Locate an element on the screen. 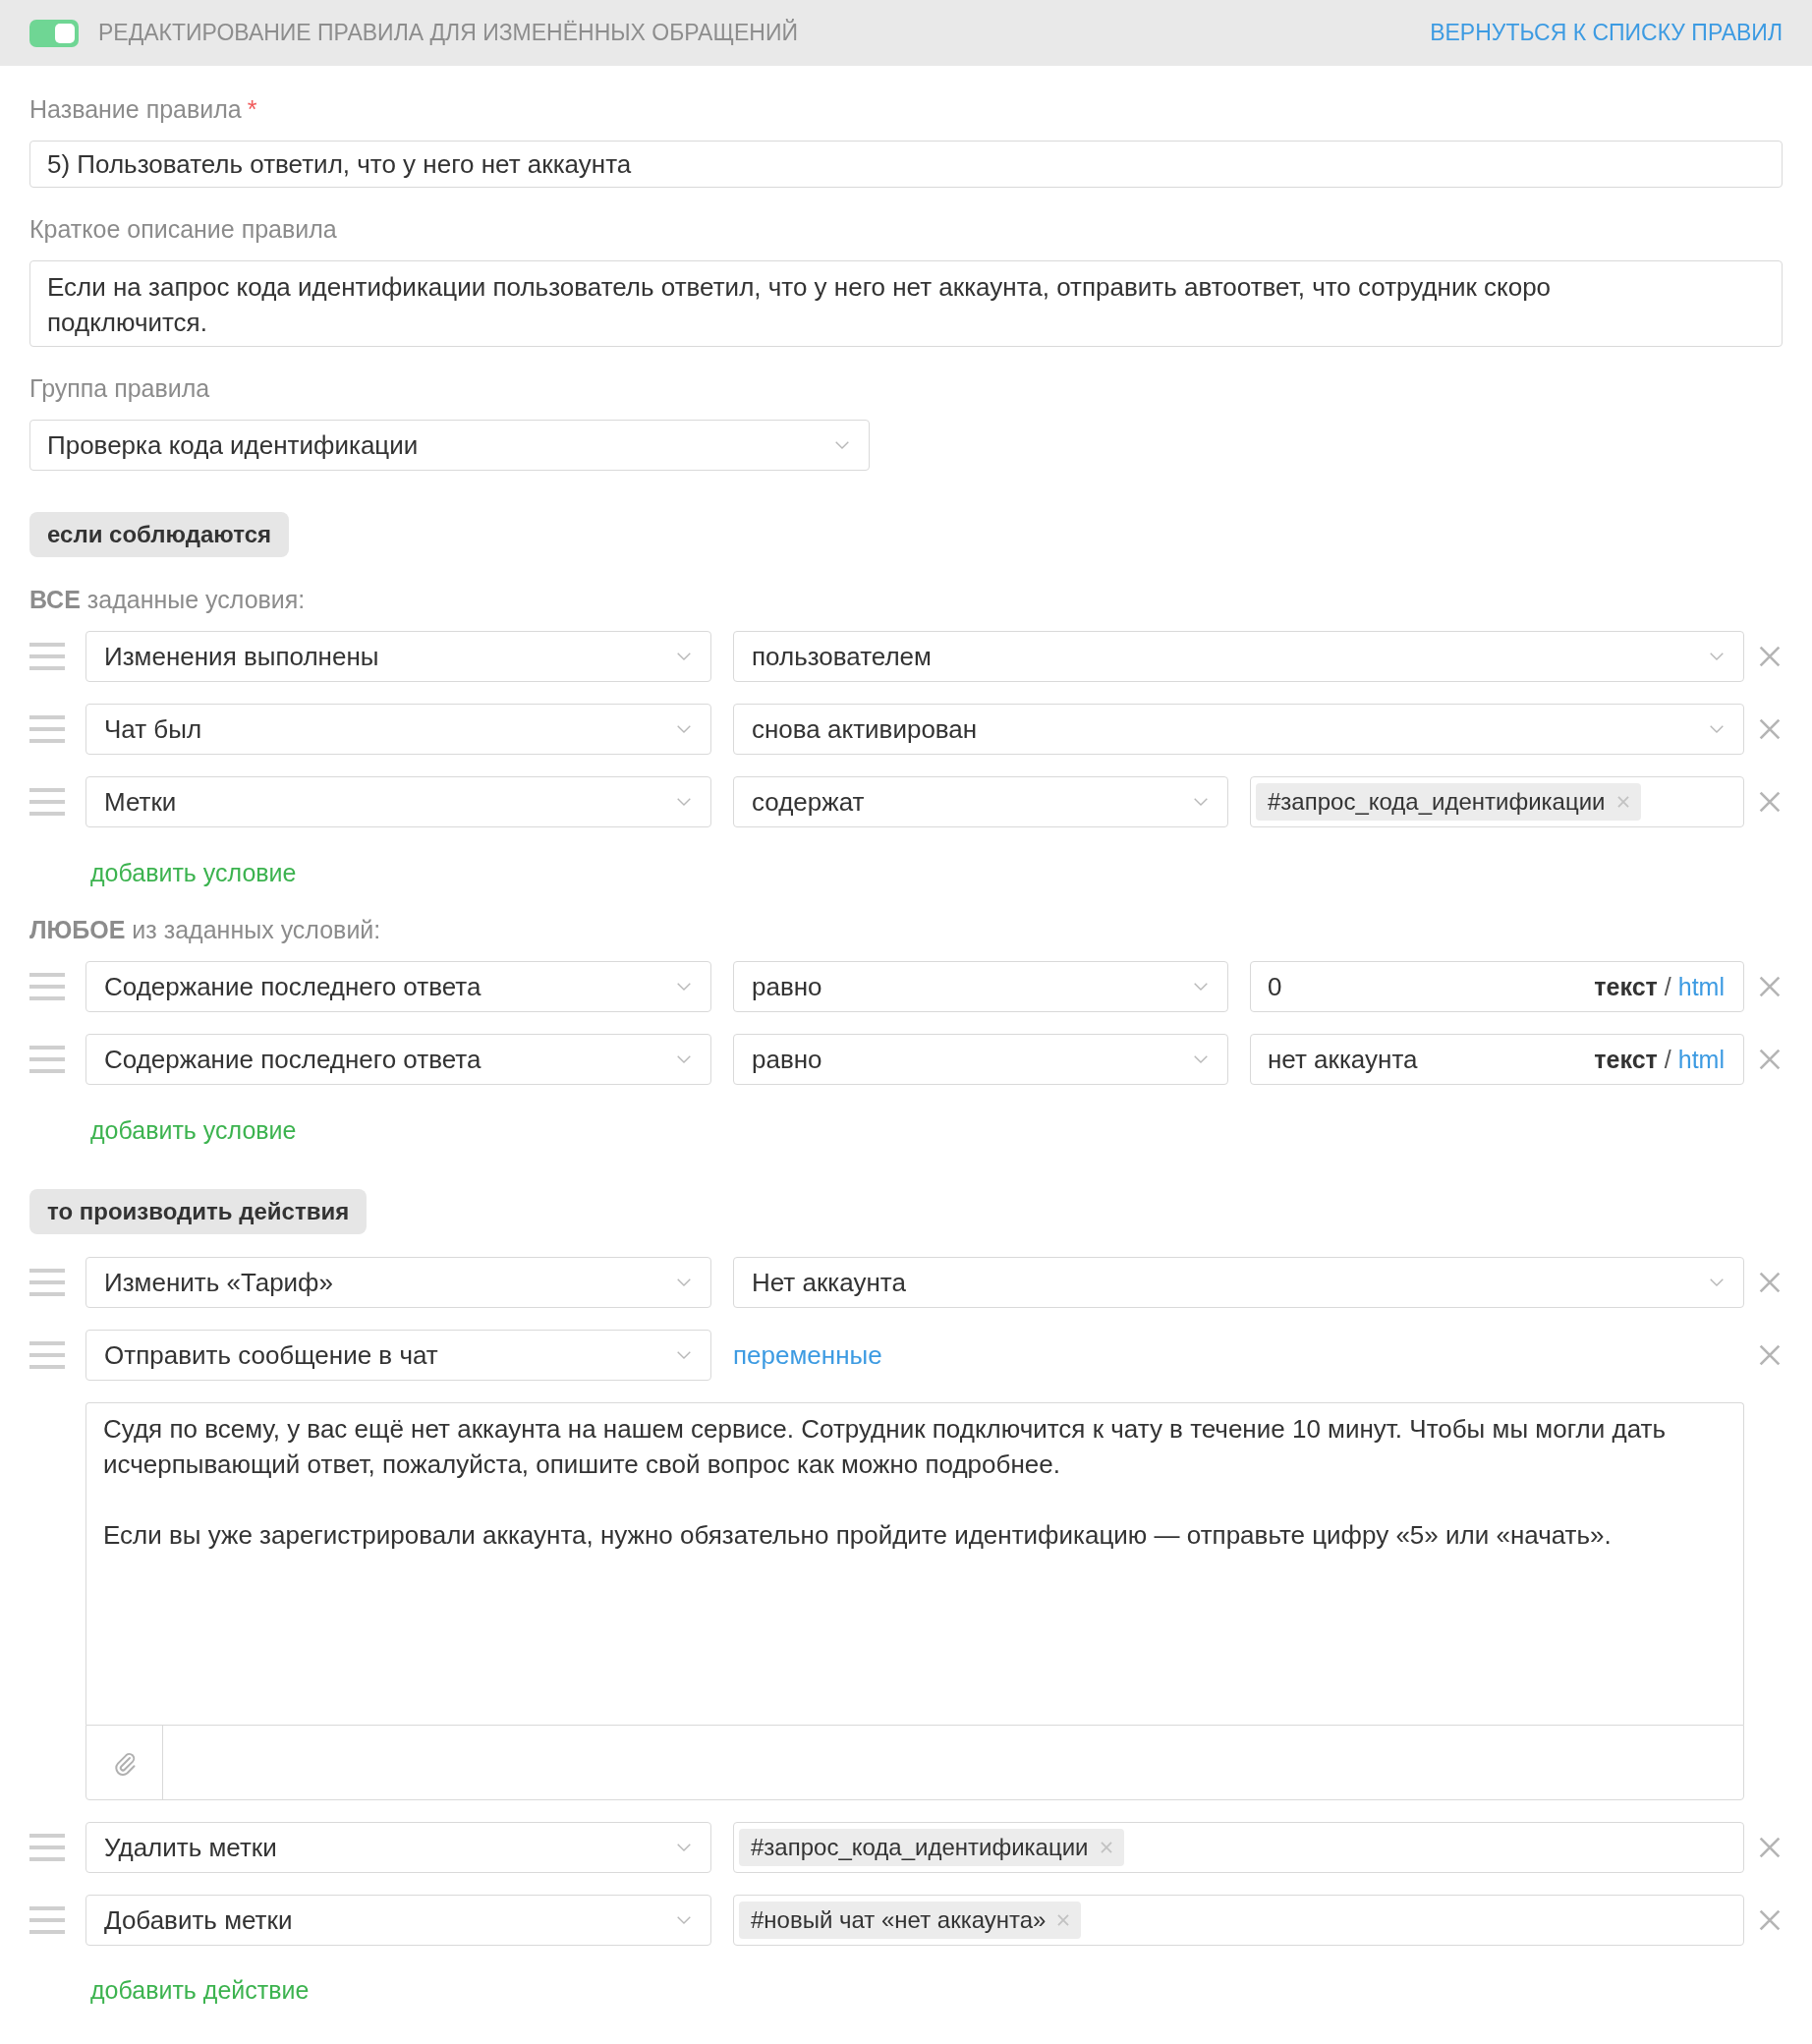 The height and width of the screenshot is (2044, 1812). conditions-label: ВСЕ заданные условия: is located at coordinates (168, 599).